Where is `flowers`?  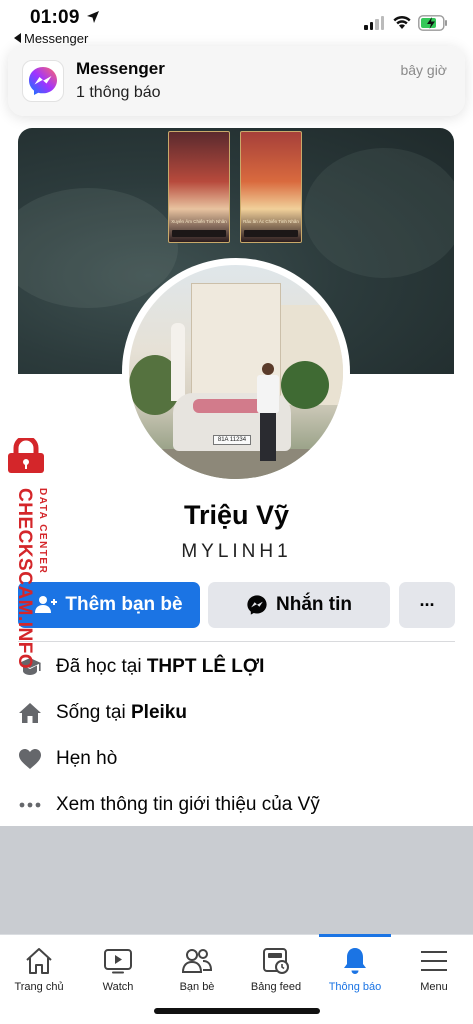
flowers is located at coordinates (228, 406).